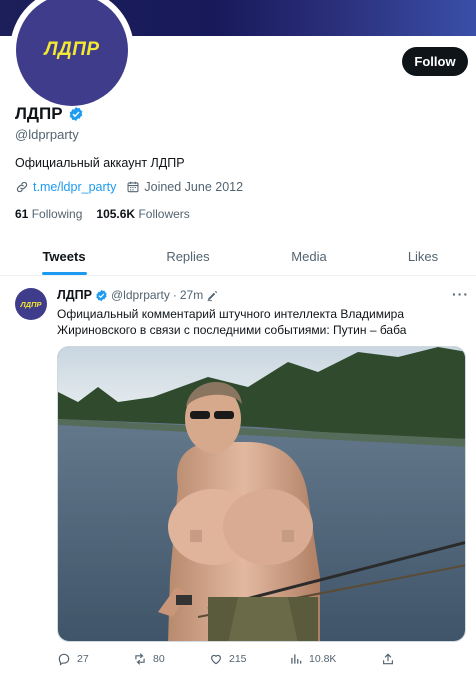  What do you see at coordinates (216, 659) in the screenshot?
I see `heart-icon` at bounding box center [216, 659].